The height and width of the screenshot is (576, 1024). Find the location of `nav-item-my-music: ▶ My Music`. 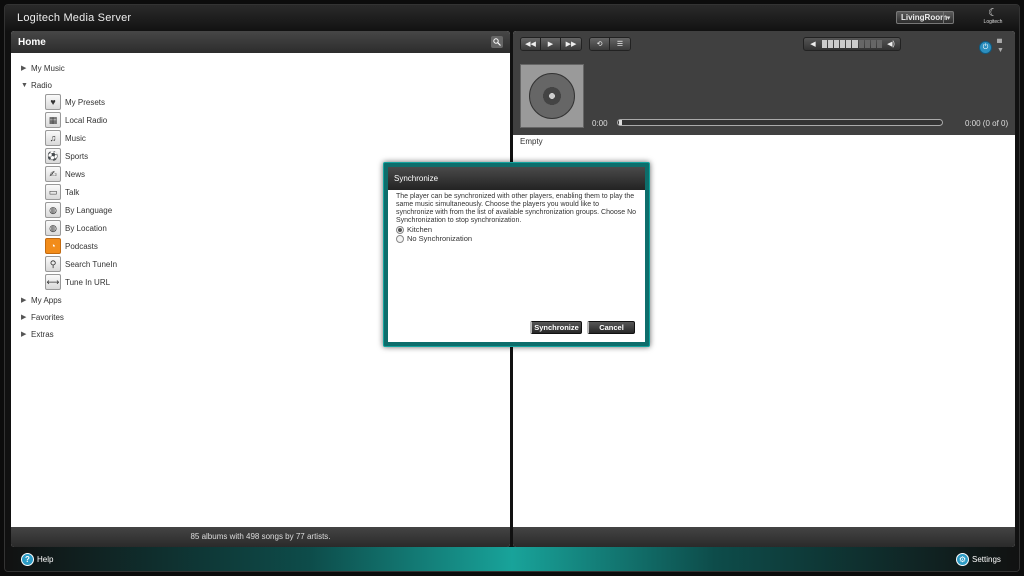

nav-item-my-music: ▶ My Music is located at coordinates (43, 68).